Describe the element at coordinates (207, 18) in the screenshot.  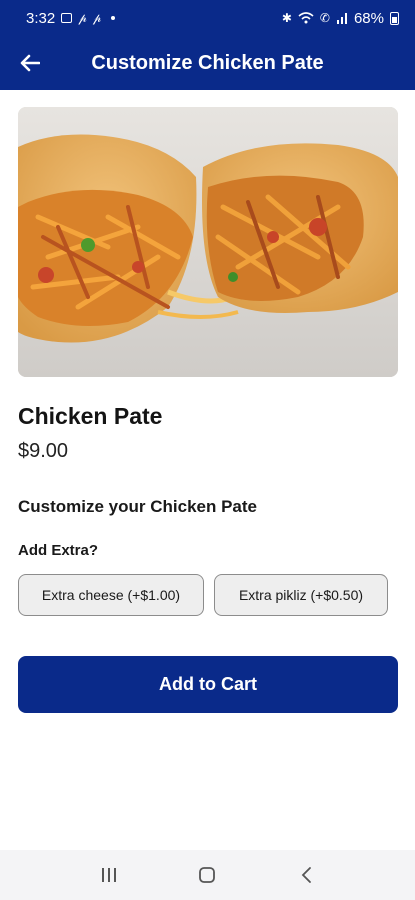
I see `status-bar: 3:32 𝓅 𝓅 ✱ ✆ 68%` at that location.